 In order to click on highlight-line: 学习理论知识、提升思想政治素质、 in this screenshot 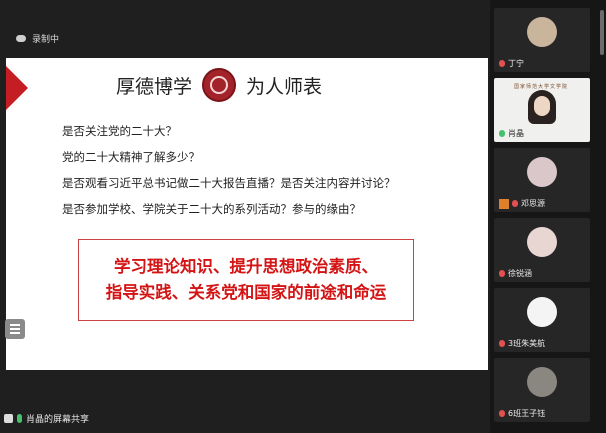, I will do `click(246, 266)`.